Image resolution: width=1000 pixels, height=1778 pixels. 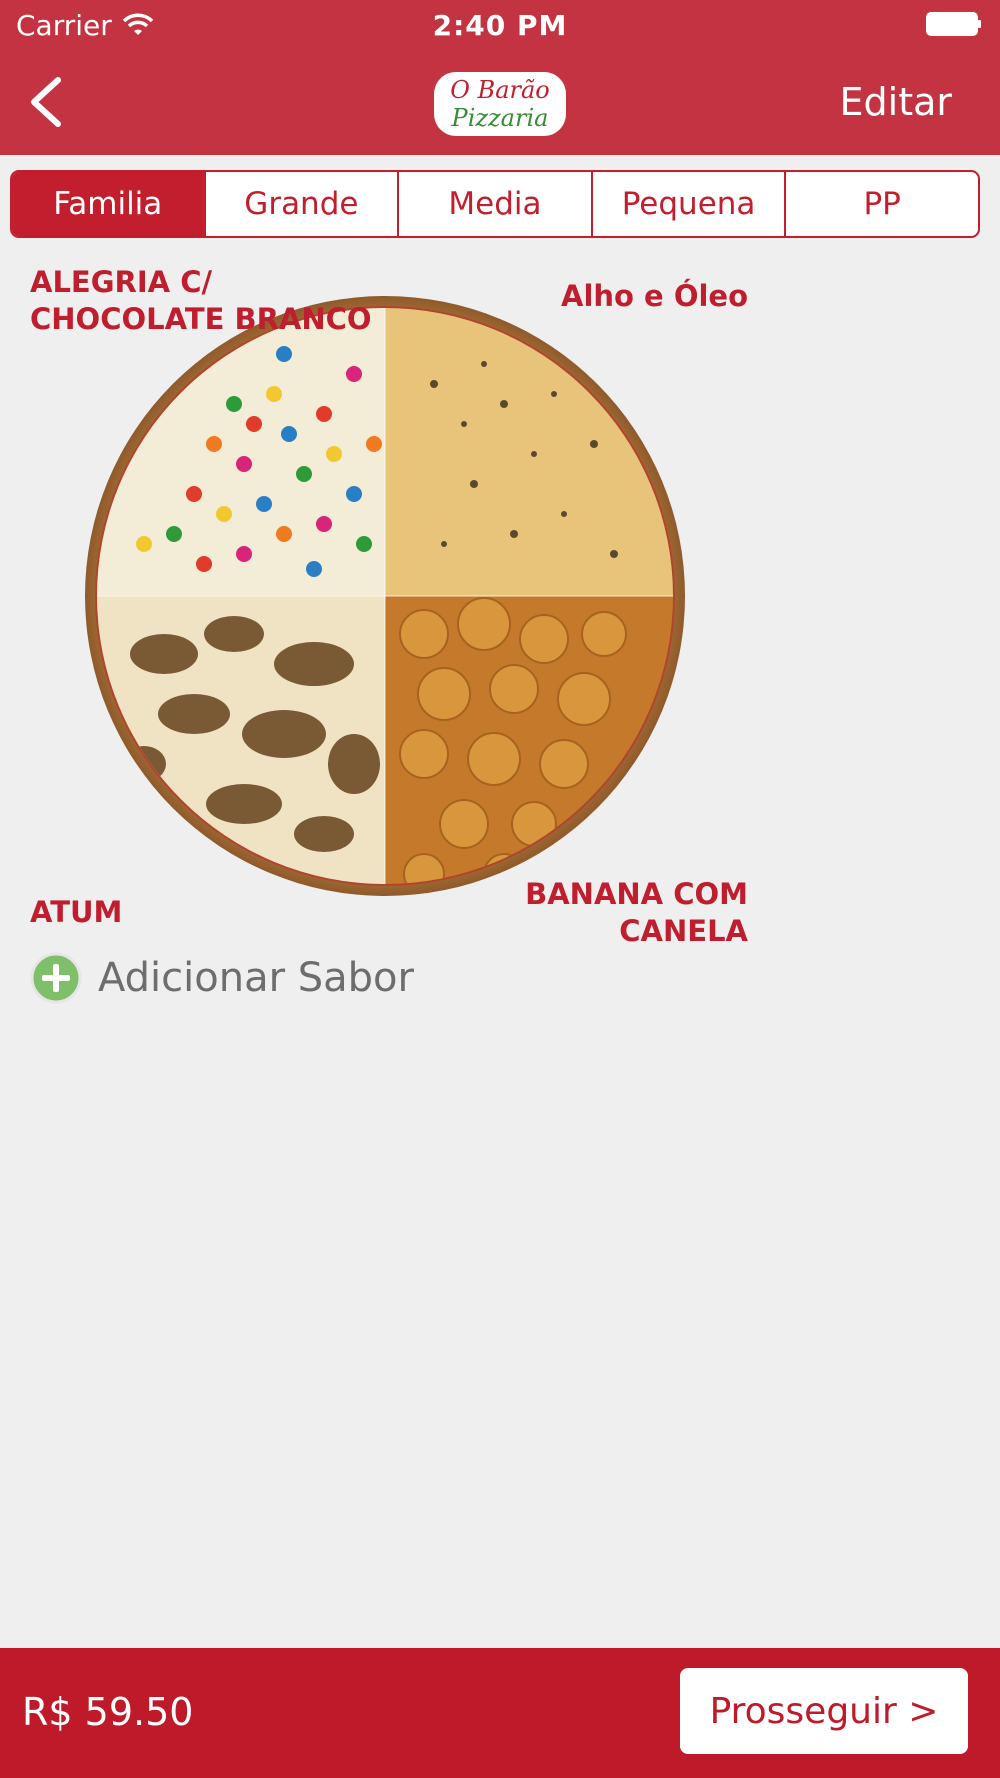 I want to click on size-tab-media: Media, so click(x=494, y=204).